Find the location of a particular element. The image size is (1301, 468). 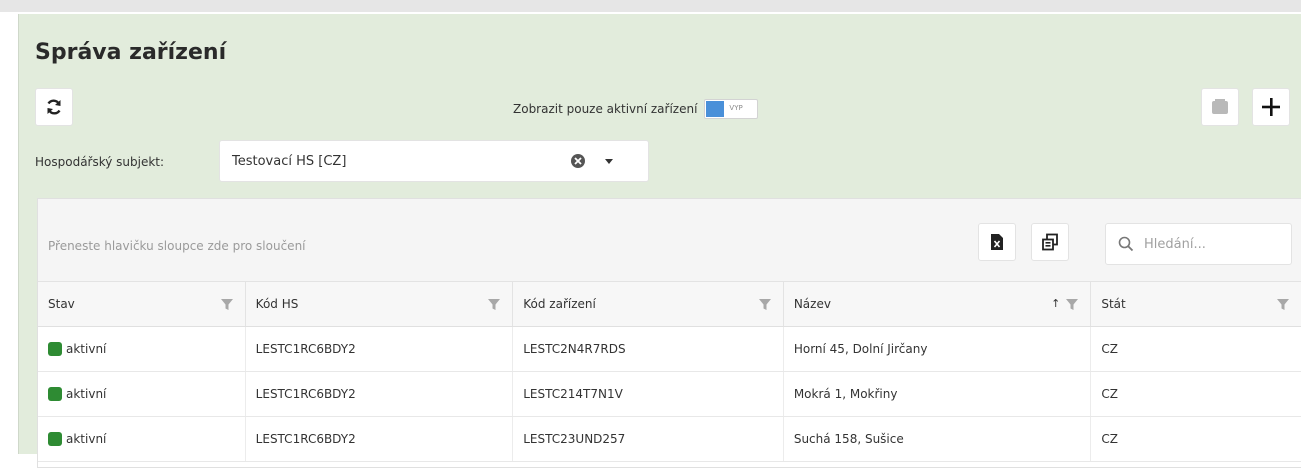

column-header-nazev: Název ↑ is located at coordinates (938, 304).